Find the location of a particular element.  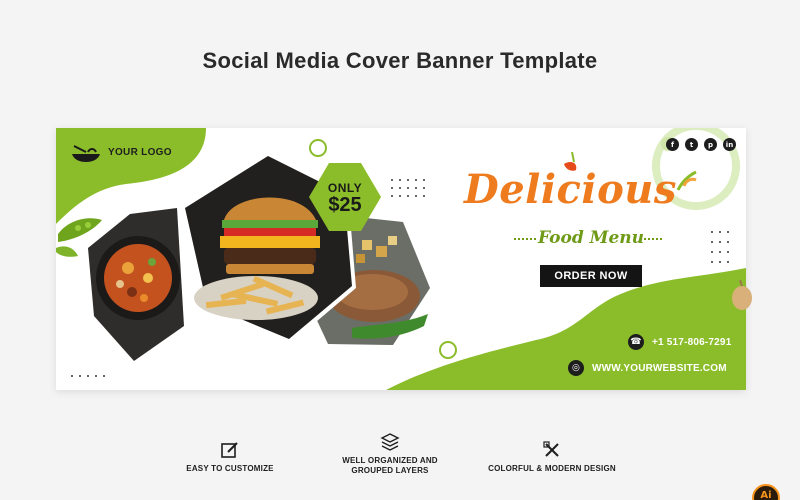

feature-item: EASY TO CUSTOMIZE is located at coordinates (230, 457).